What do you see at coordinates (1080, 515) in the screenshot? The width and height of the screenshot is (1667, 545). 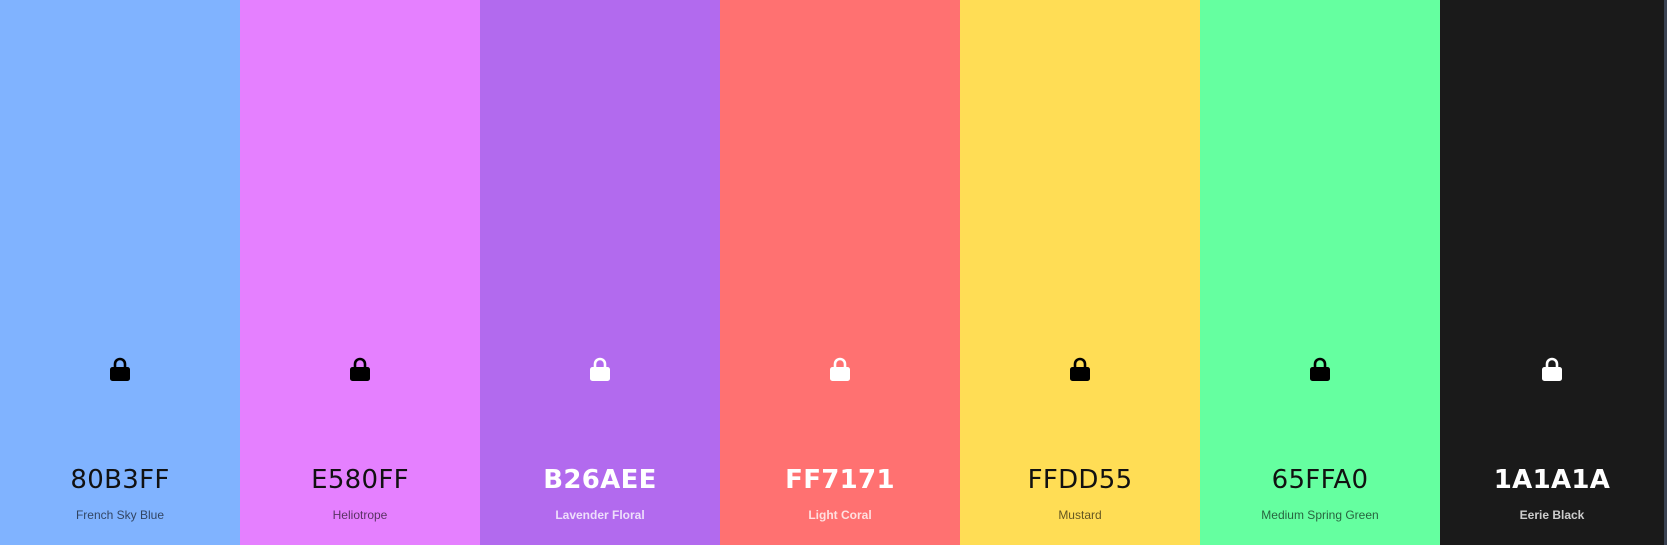 I see `color-name: Mustard` at bounding box center [1080, 515].